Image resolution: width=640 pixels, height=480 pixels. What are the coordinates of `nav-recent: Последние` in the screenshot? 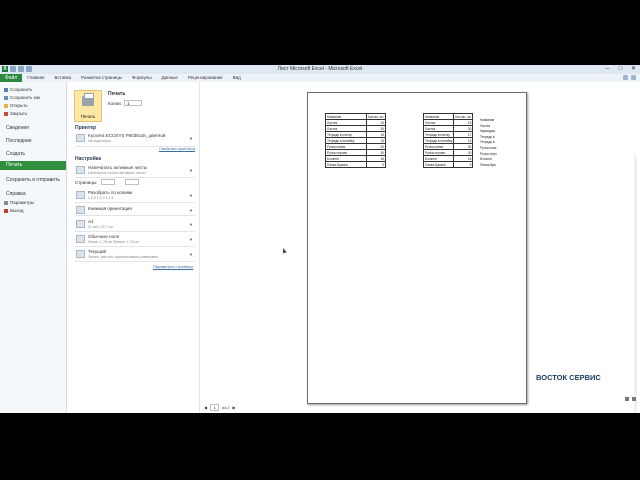 It's located at (19, 141).